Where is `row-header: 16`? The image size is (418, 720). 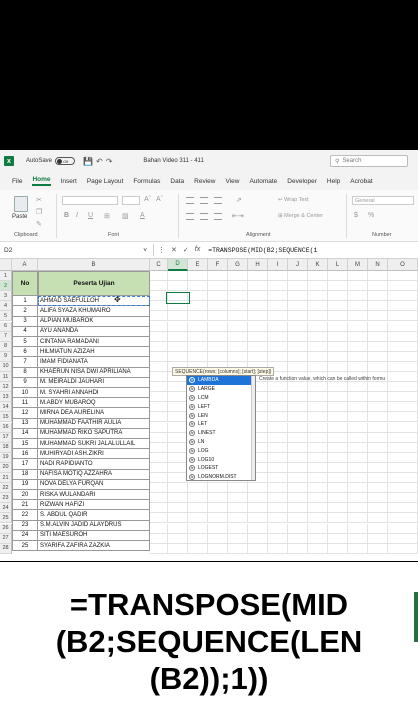 row-header: 16 is located at coordinates (6, 427).